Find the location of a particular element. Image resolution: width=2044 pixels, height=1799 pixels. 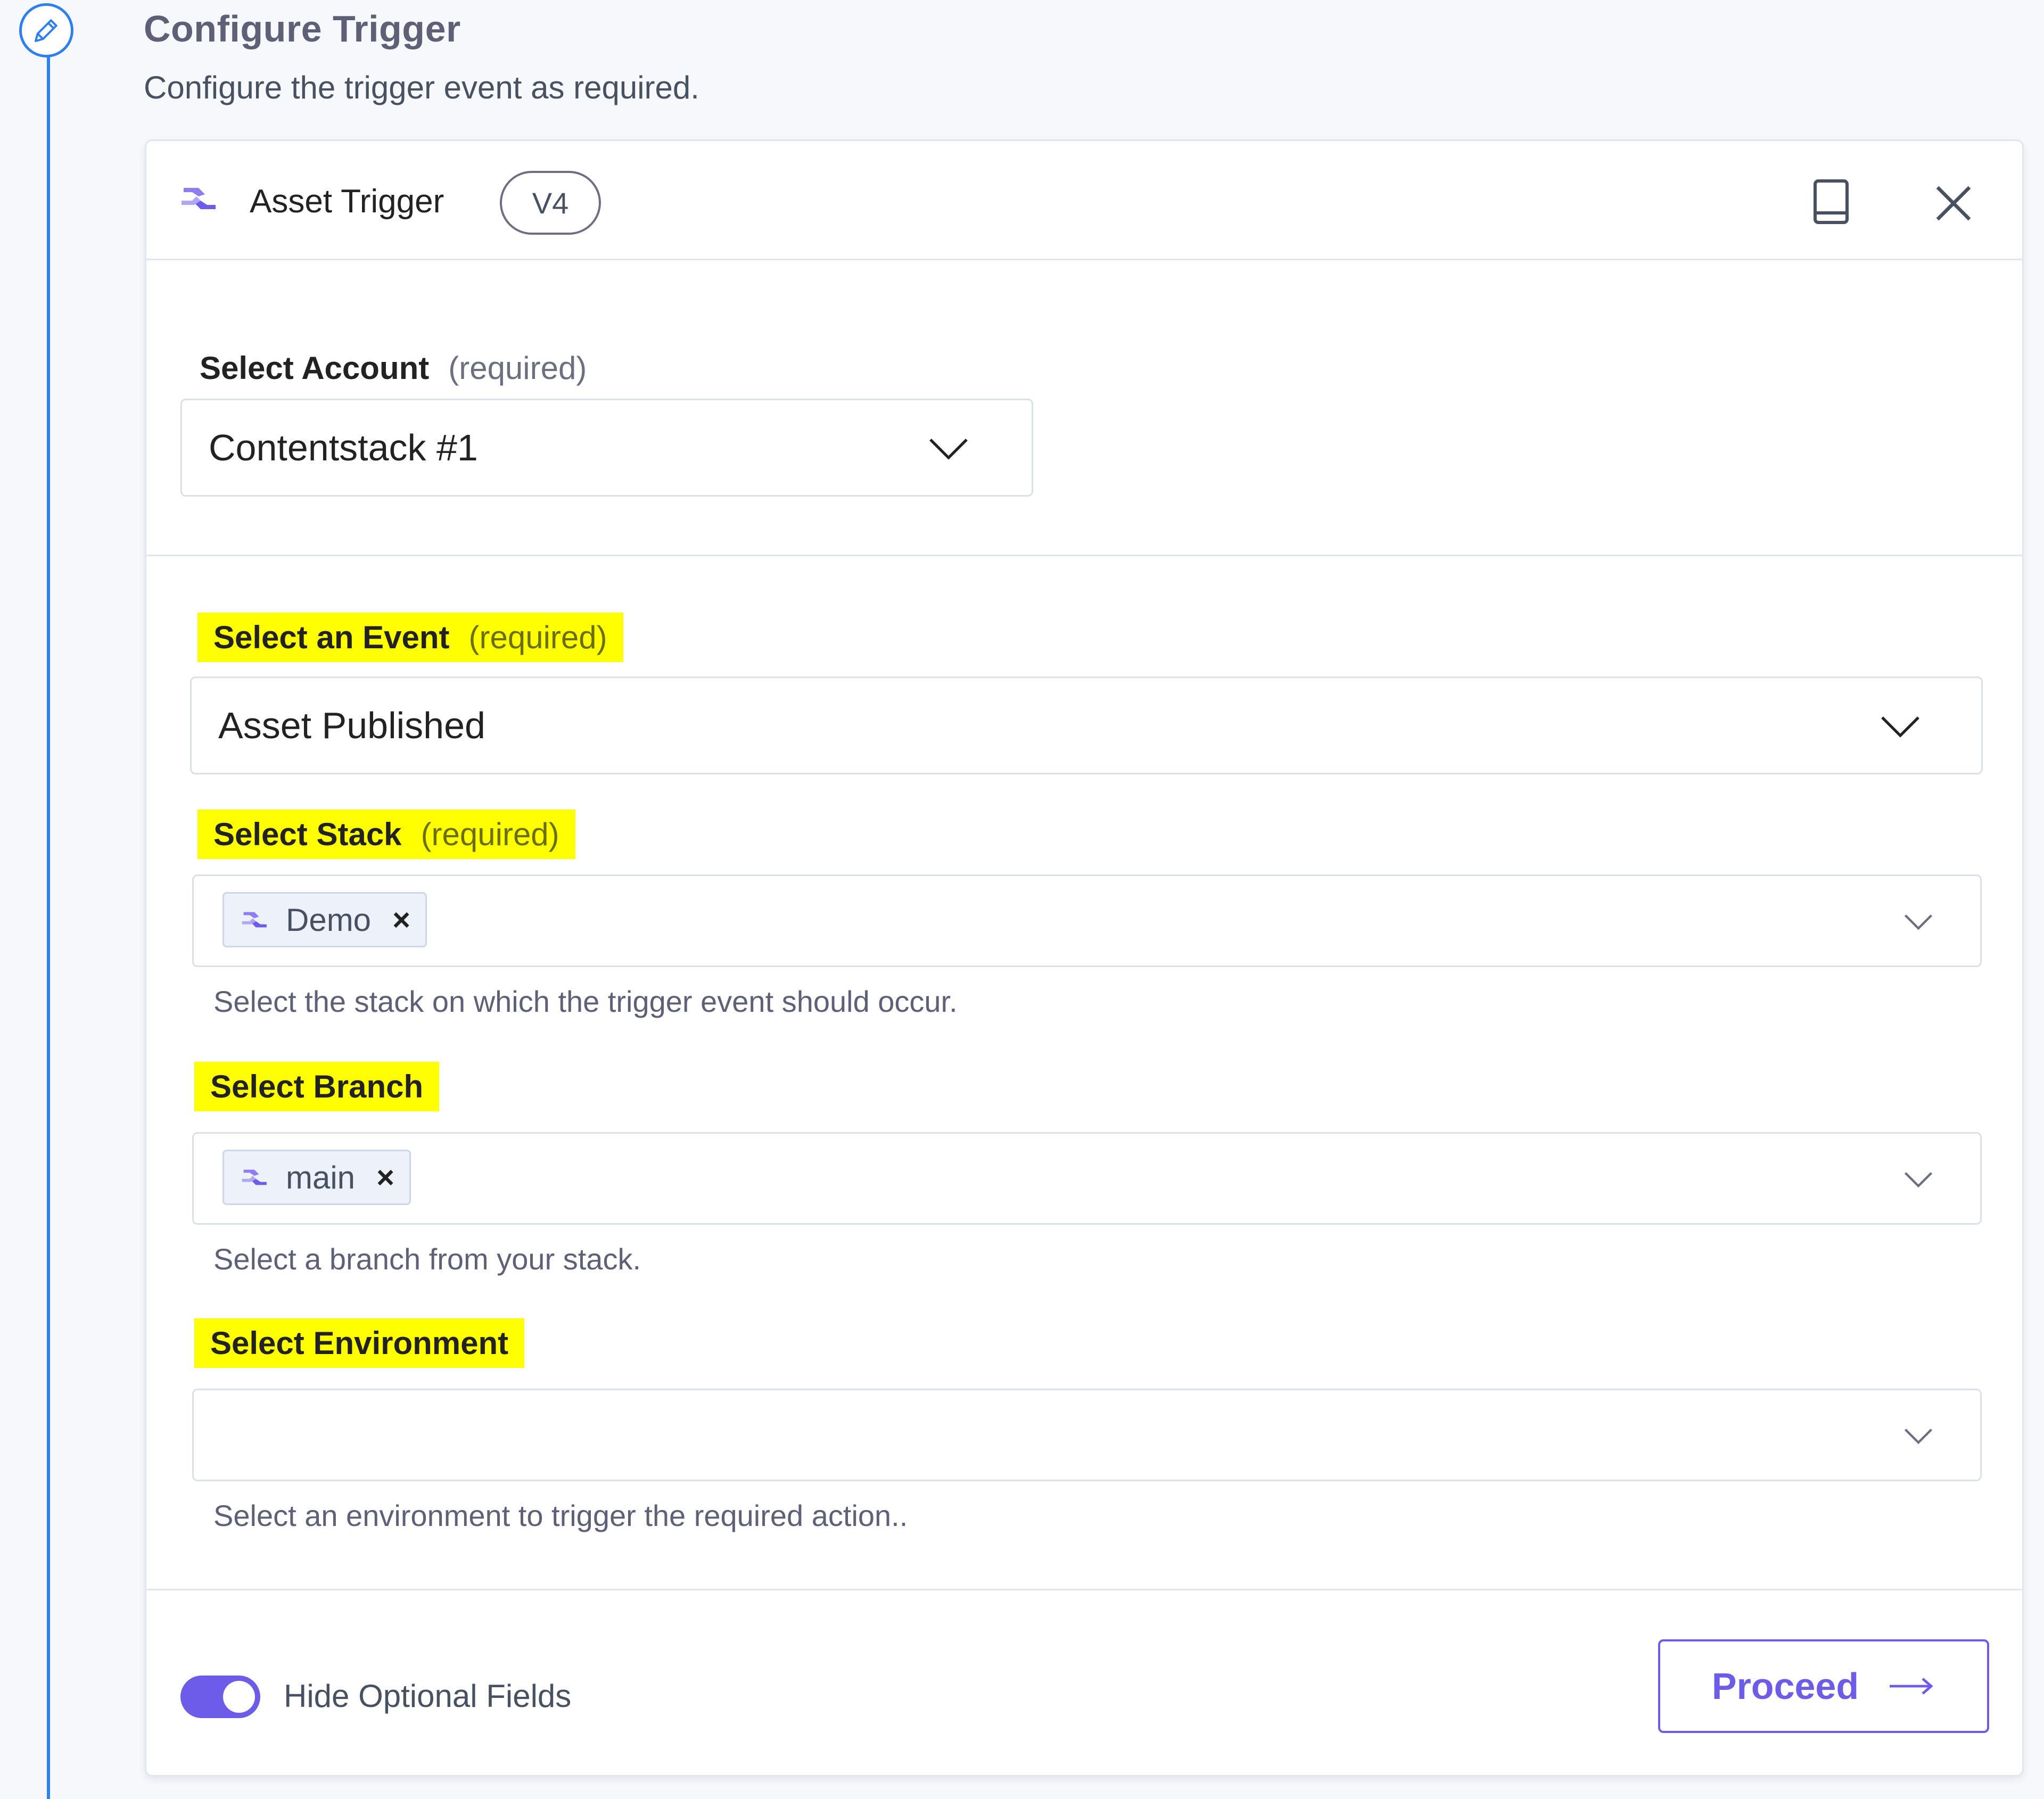

environment-label: Select Environment is located at coordinates (360, 1343).